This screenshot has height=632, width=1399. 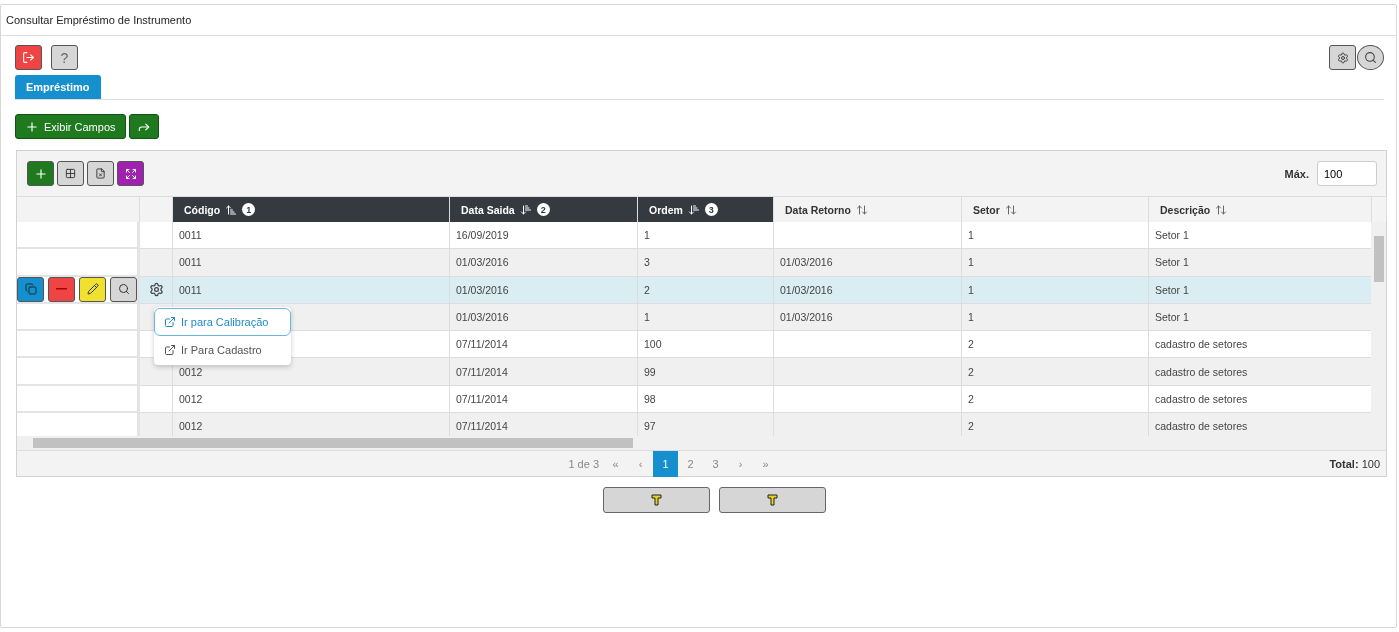 What do you see at coordinates (698, 20) in the screenshot?
I see `window-title: Consultar Empréstimo de Instrumento` at bounding box center [698, 20].